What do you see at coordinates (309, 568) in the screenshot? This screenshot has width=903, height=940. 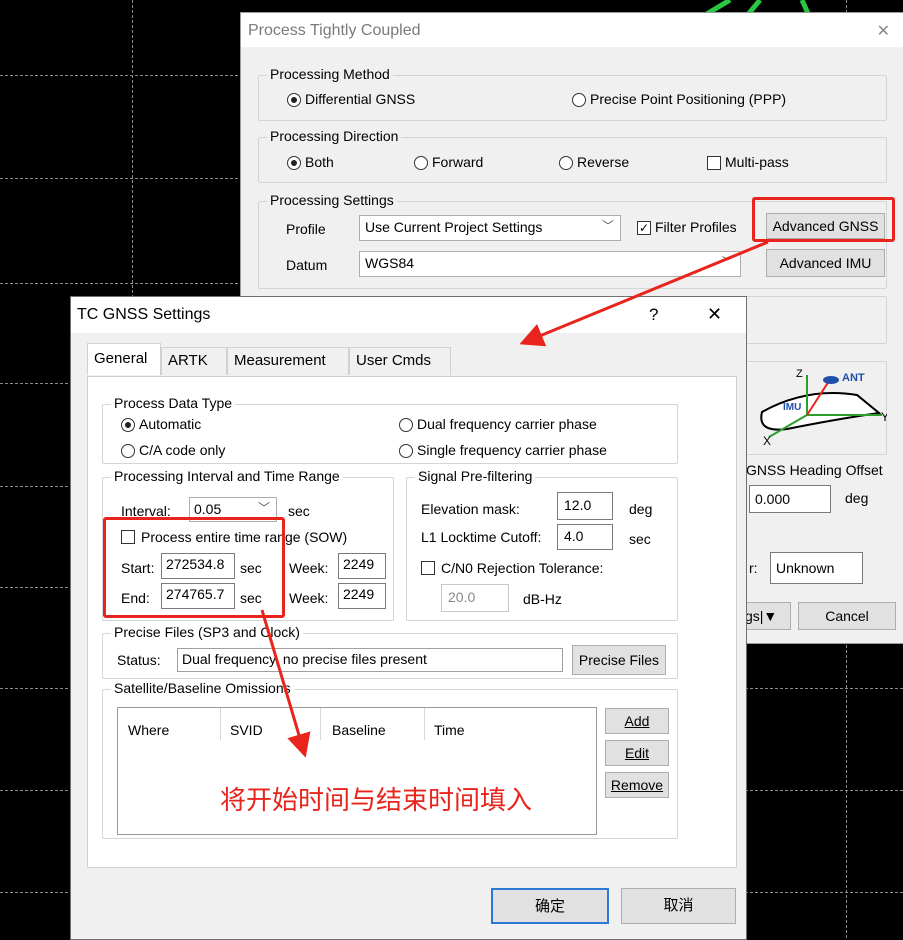 I see `start-week-label: Week:` at bounding box center [309, 568].